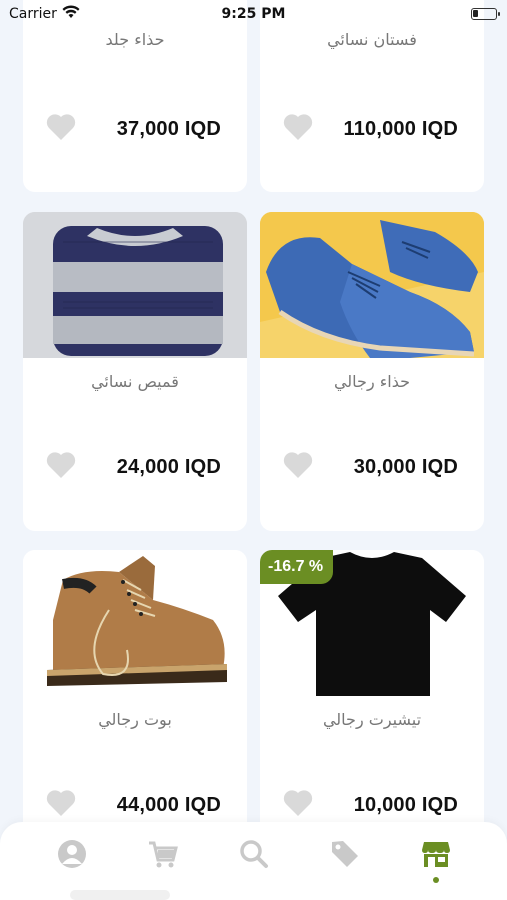  Describe the element at coordinates (168, 467) in the screenshot. I see `product-price: 24,000 IQD` at that location.